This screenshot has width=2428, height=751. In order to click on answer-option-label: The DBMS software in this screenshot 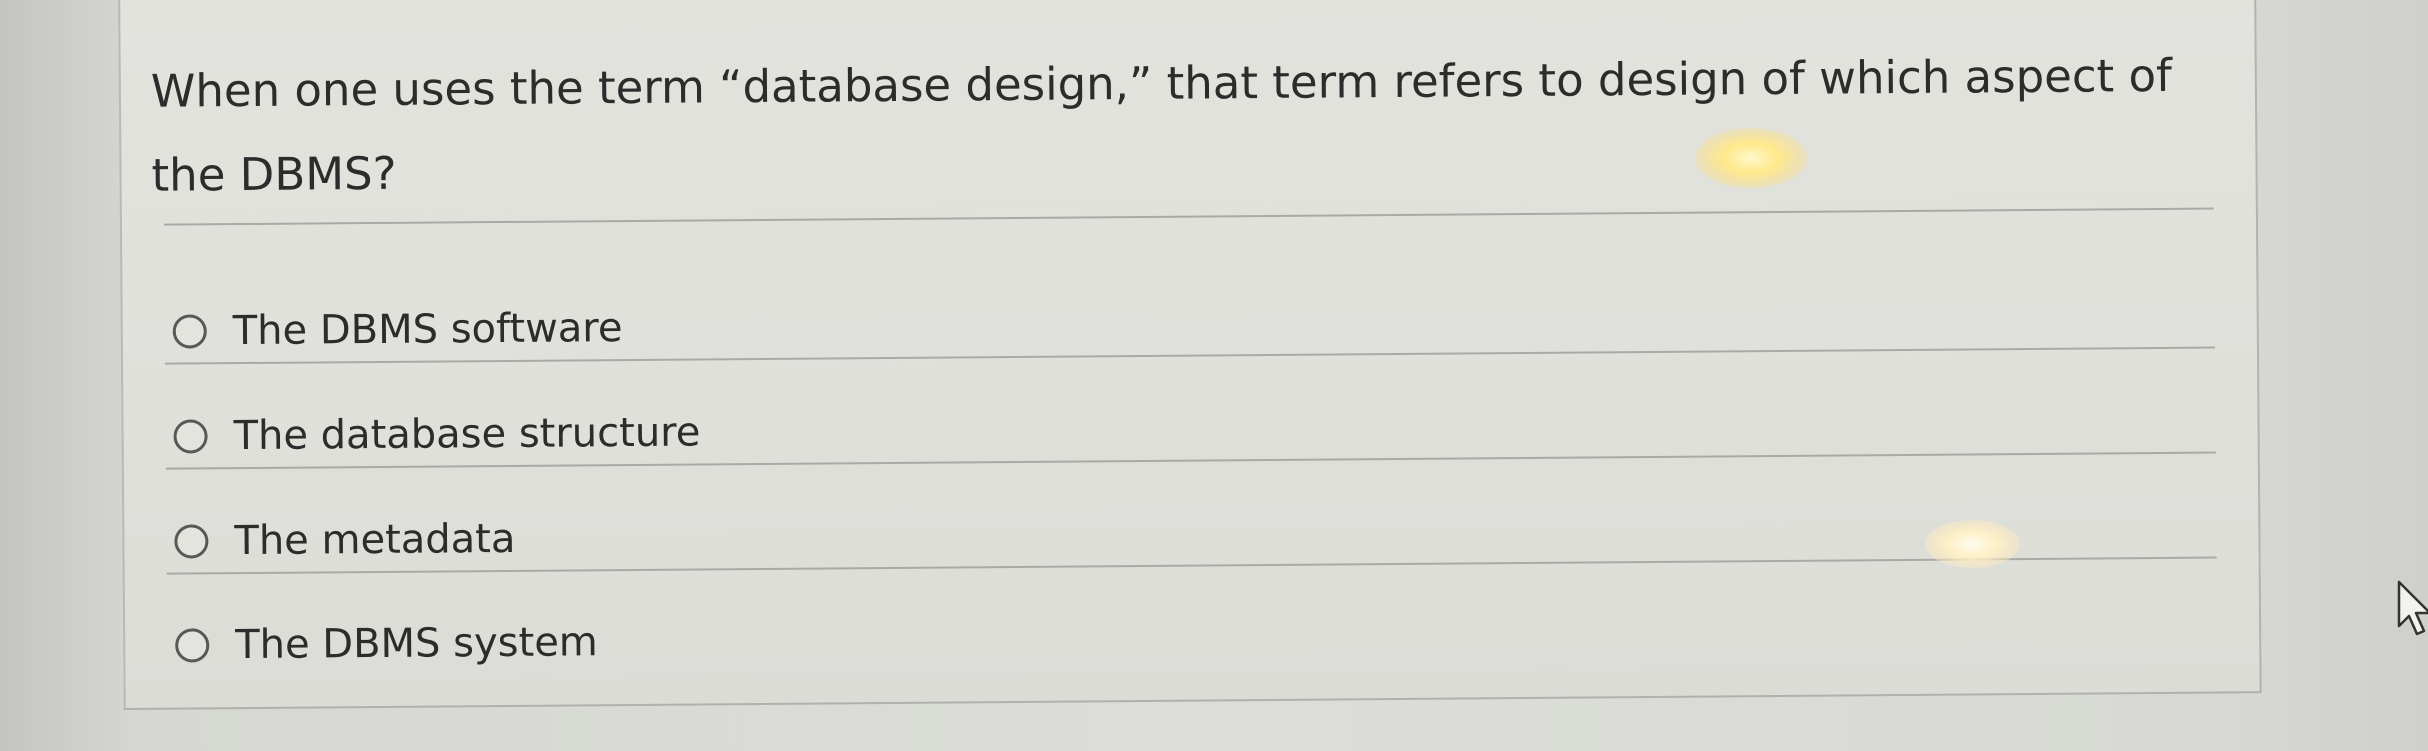, I will do `click(427, 330)`.